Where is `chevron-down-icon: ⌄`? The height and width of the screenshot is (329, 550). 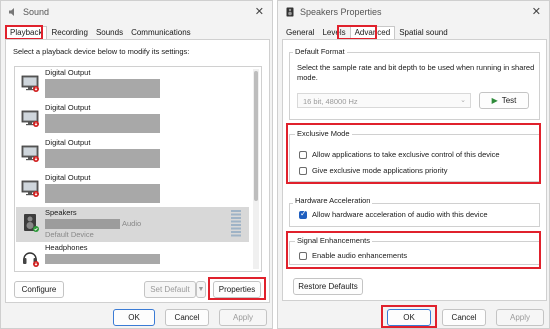 chevron-down-icon: ⌄ is located at coordinates (463, 100).